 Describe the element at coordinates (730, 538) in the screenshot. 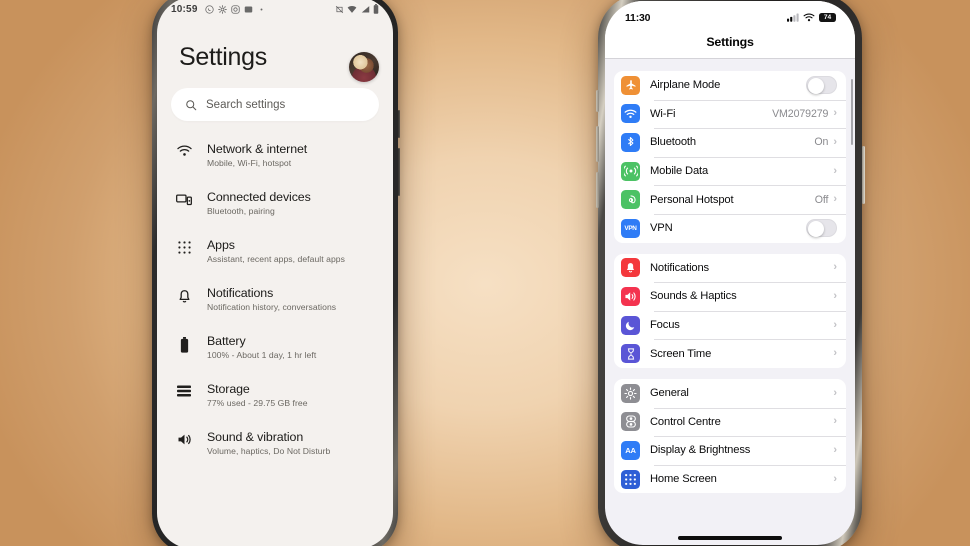

I see `home-indicator` at that location.